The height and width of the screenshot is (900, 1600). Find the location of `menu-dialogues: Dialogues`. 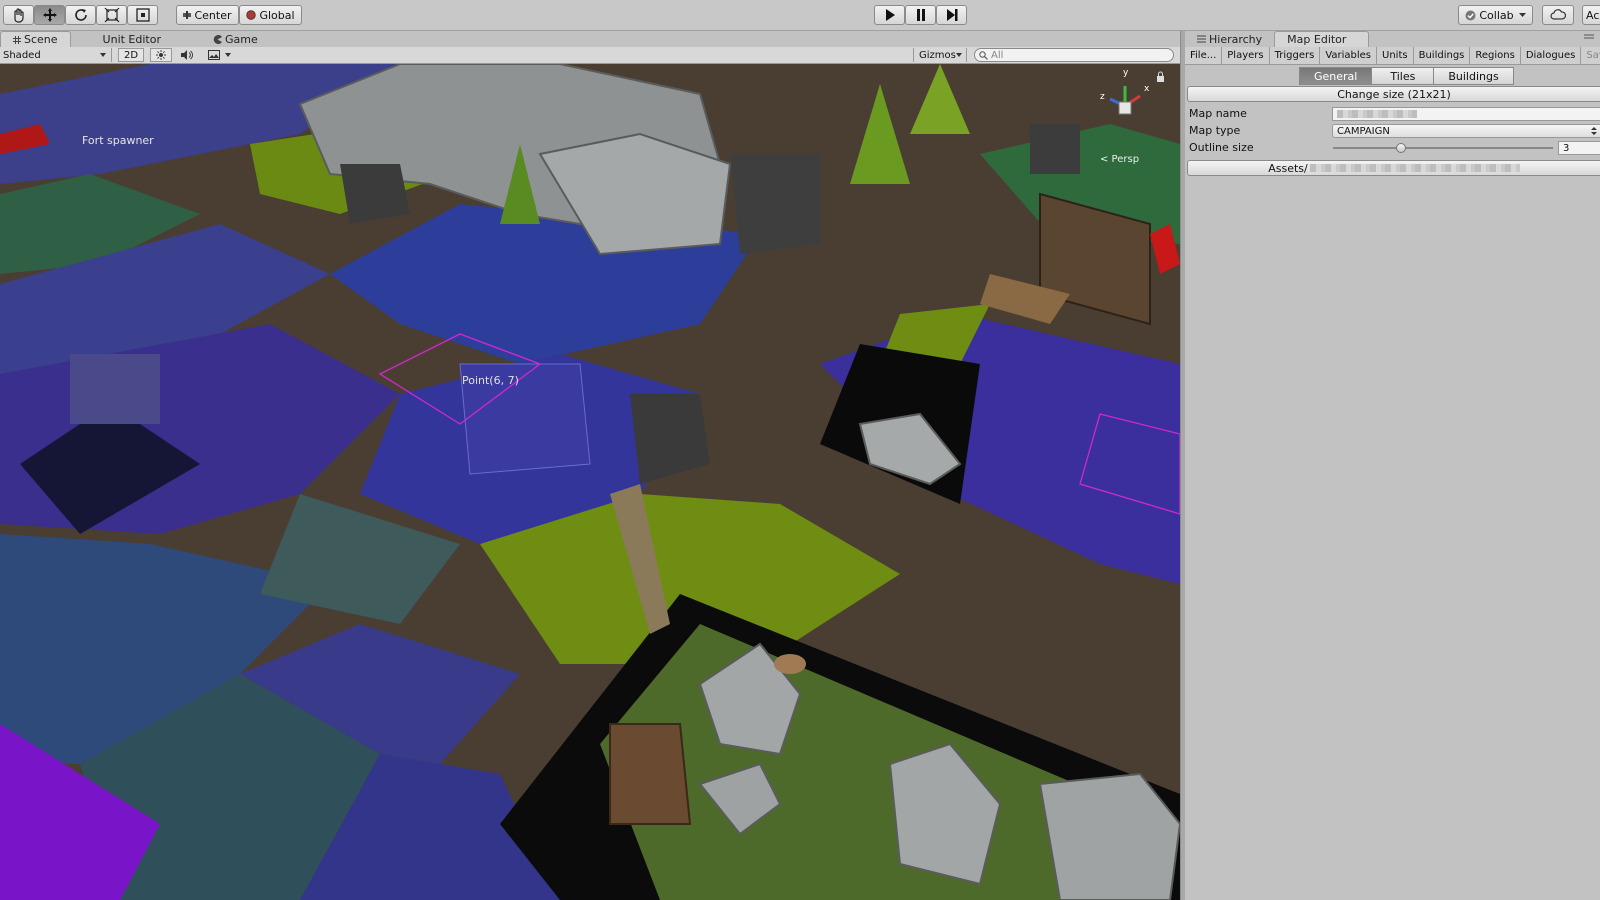

menu-dialogues: Dialogues is located at coordinates (1551, 55).